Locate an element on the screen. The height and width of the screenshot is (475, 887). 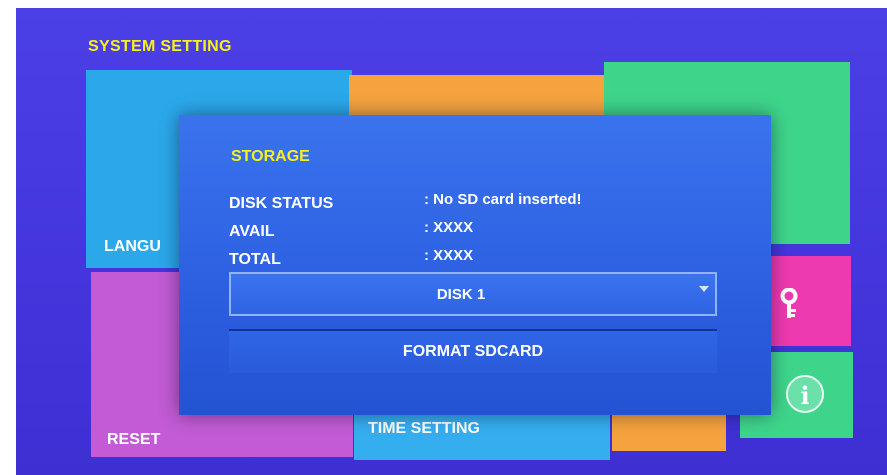
key-icon is located at coordinates (789, 303).